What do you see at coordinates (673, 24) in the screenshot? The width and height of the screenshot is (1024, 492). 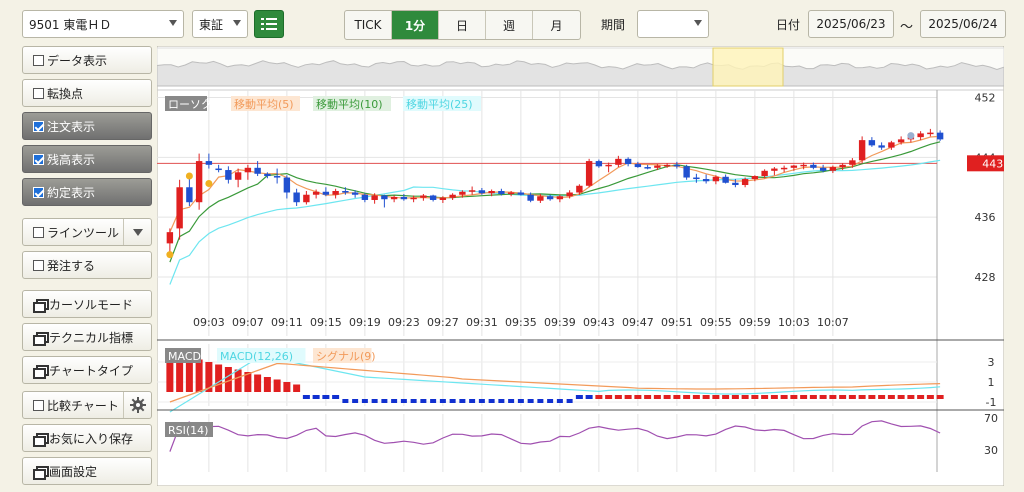 I see `period-select` at bounding box center [673, 24].